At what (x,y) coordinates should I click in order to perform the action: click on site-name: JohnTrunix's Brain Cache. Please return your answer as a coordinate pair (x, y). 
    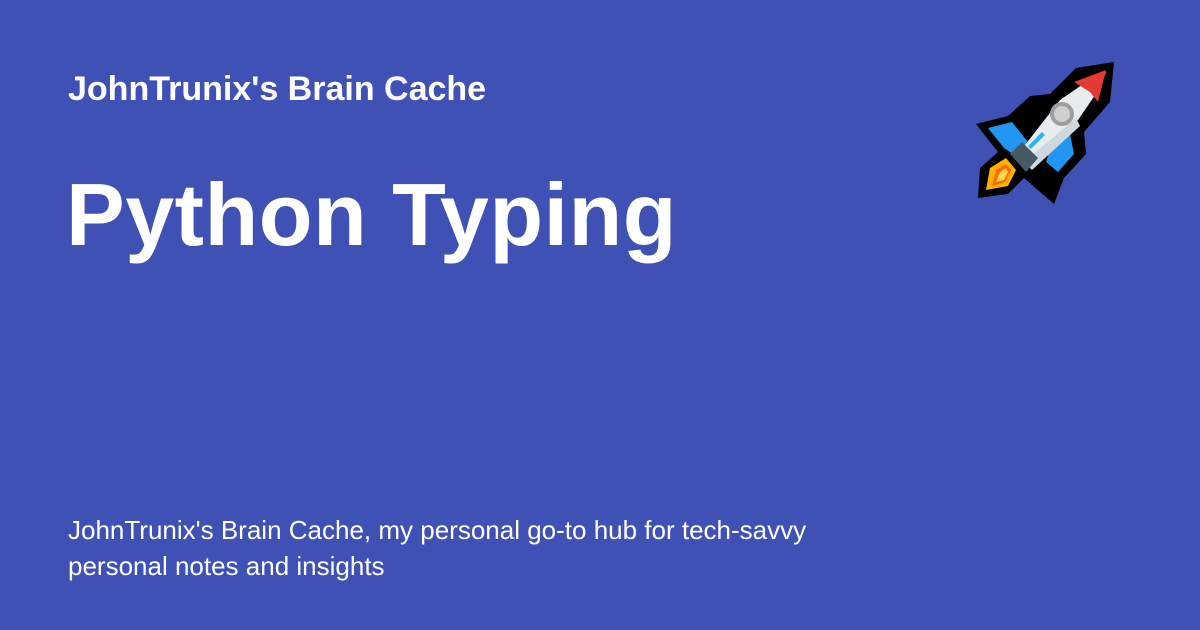
    Looking at the image, I should click on (277, 89).